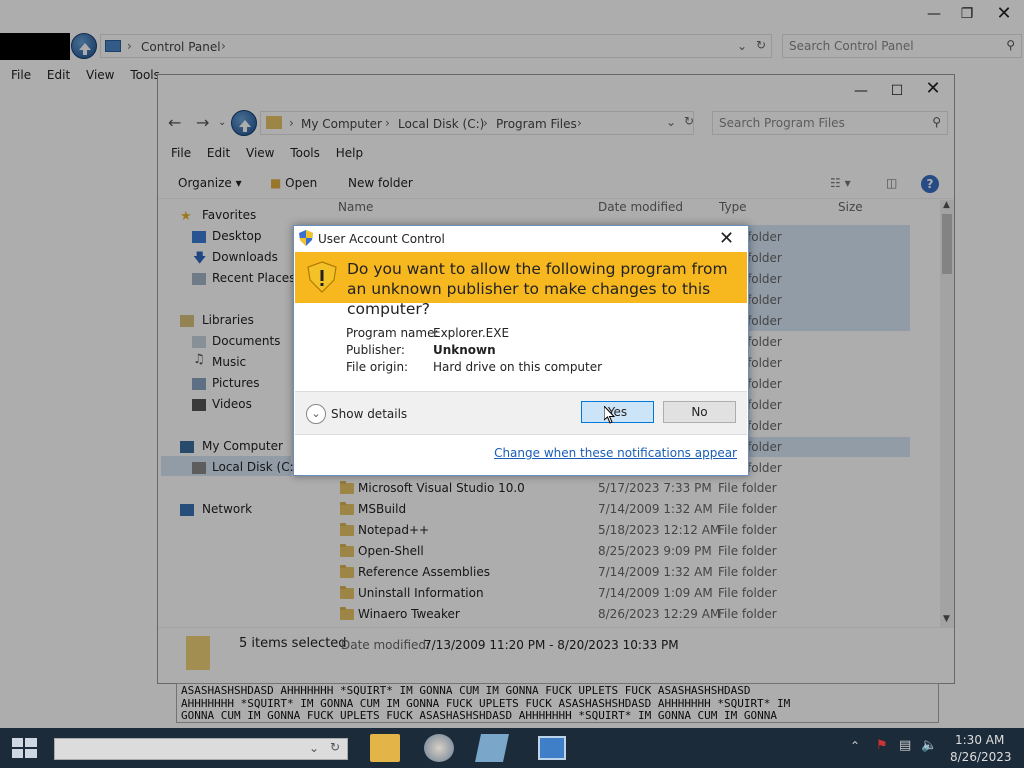 This screenshot has width=1024, height=768. I want to click on no-button: No, so click(699, 412).